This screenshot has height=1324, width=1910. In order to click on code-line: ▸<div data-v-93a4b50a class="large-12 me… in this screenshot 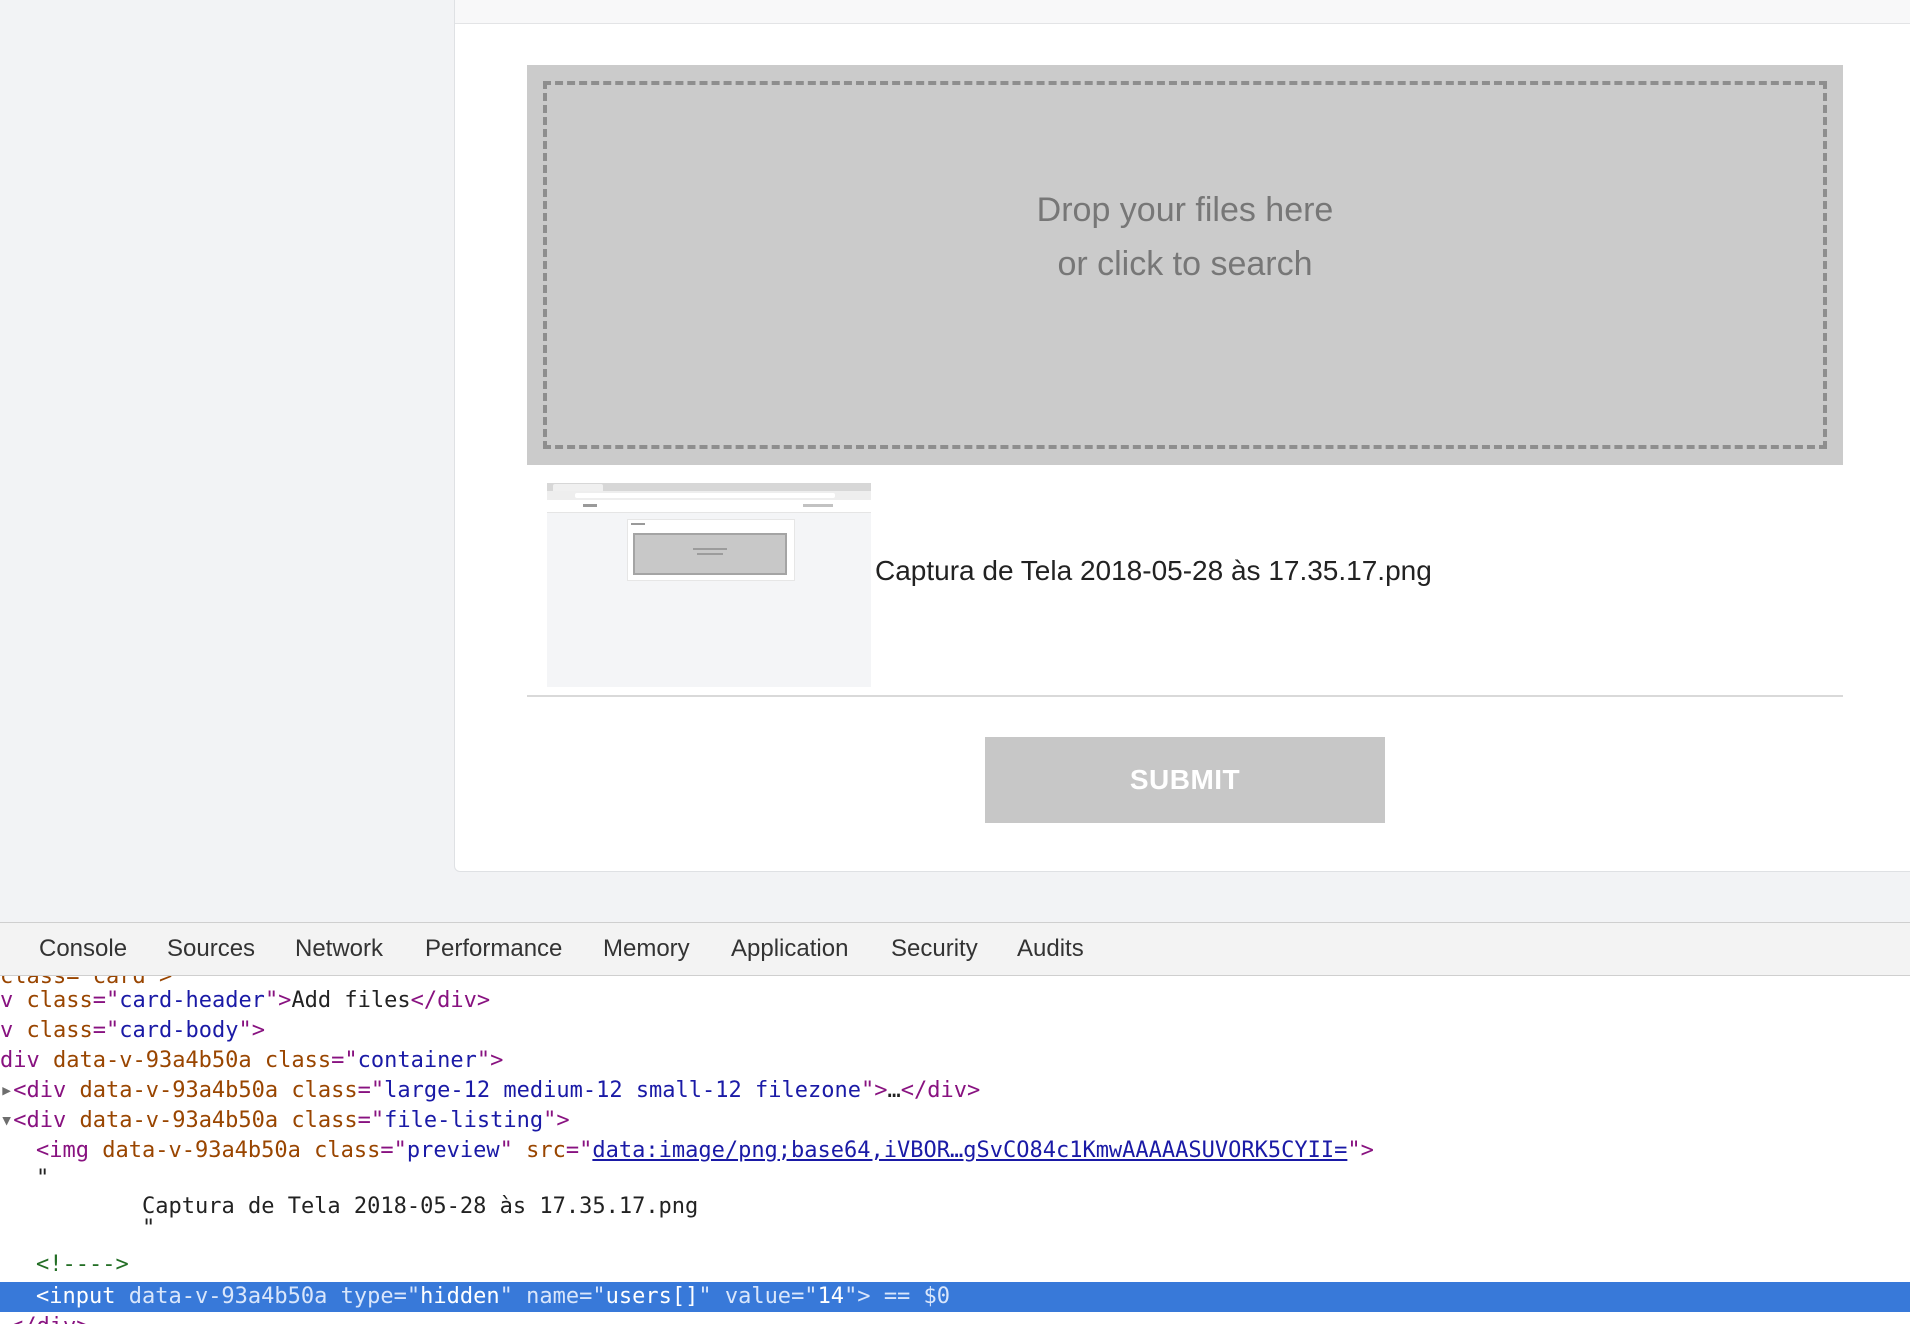, I will do `click(490, 1091)`.